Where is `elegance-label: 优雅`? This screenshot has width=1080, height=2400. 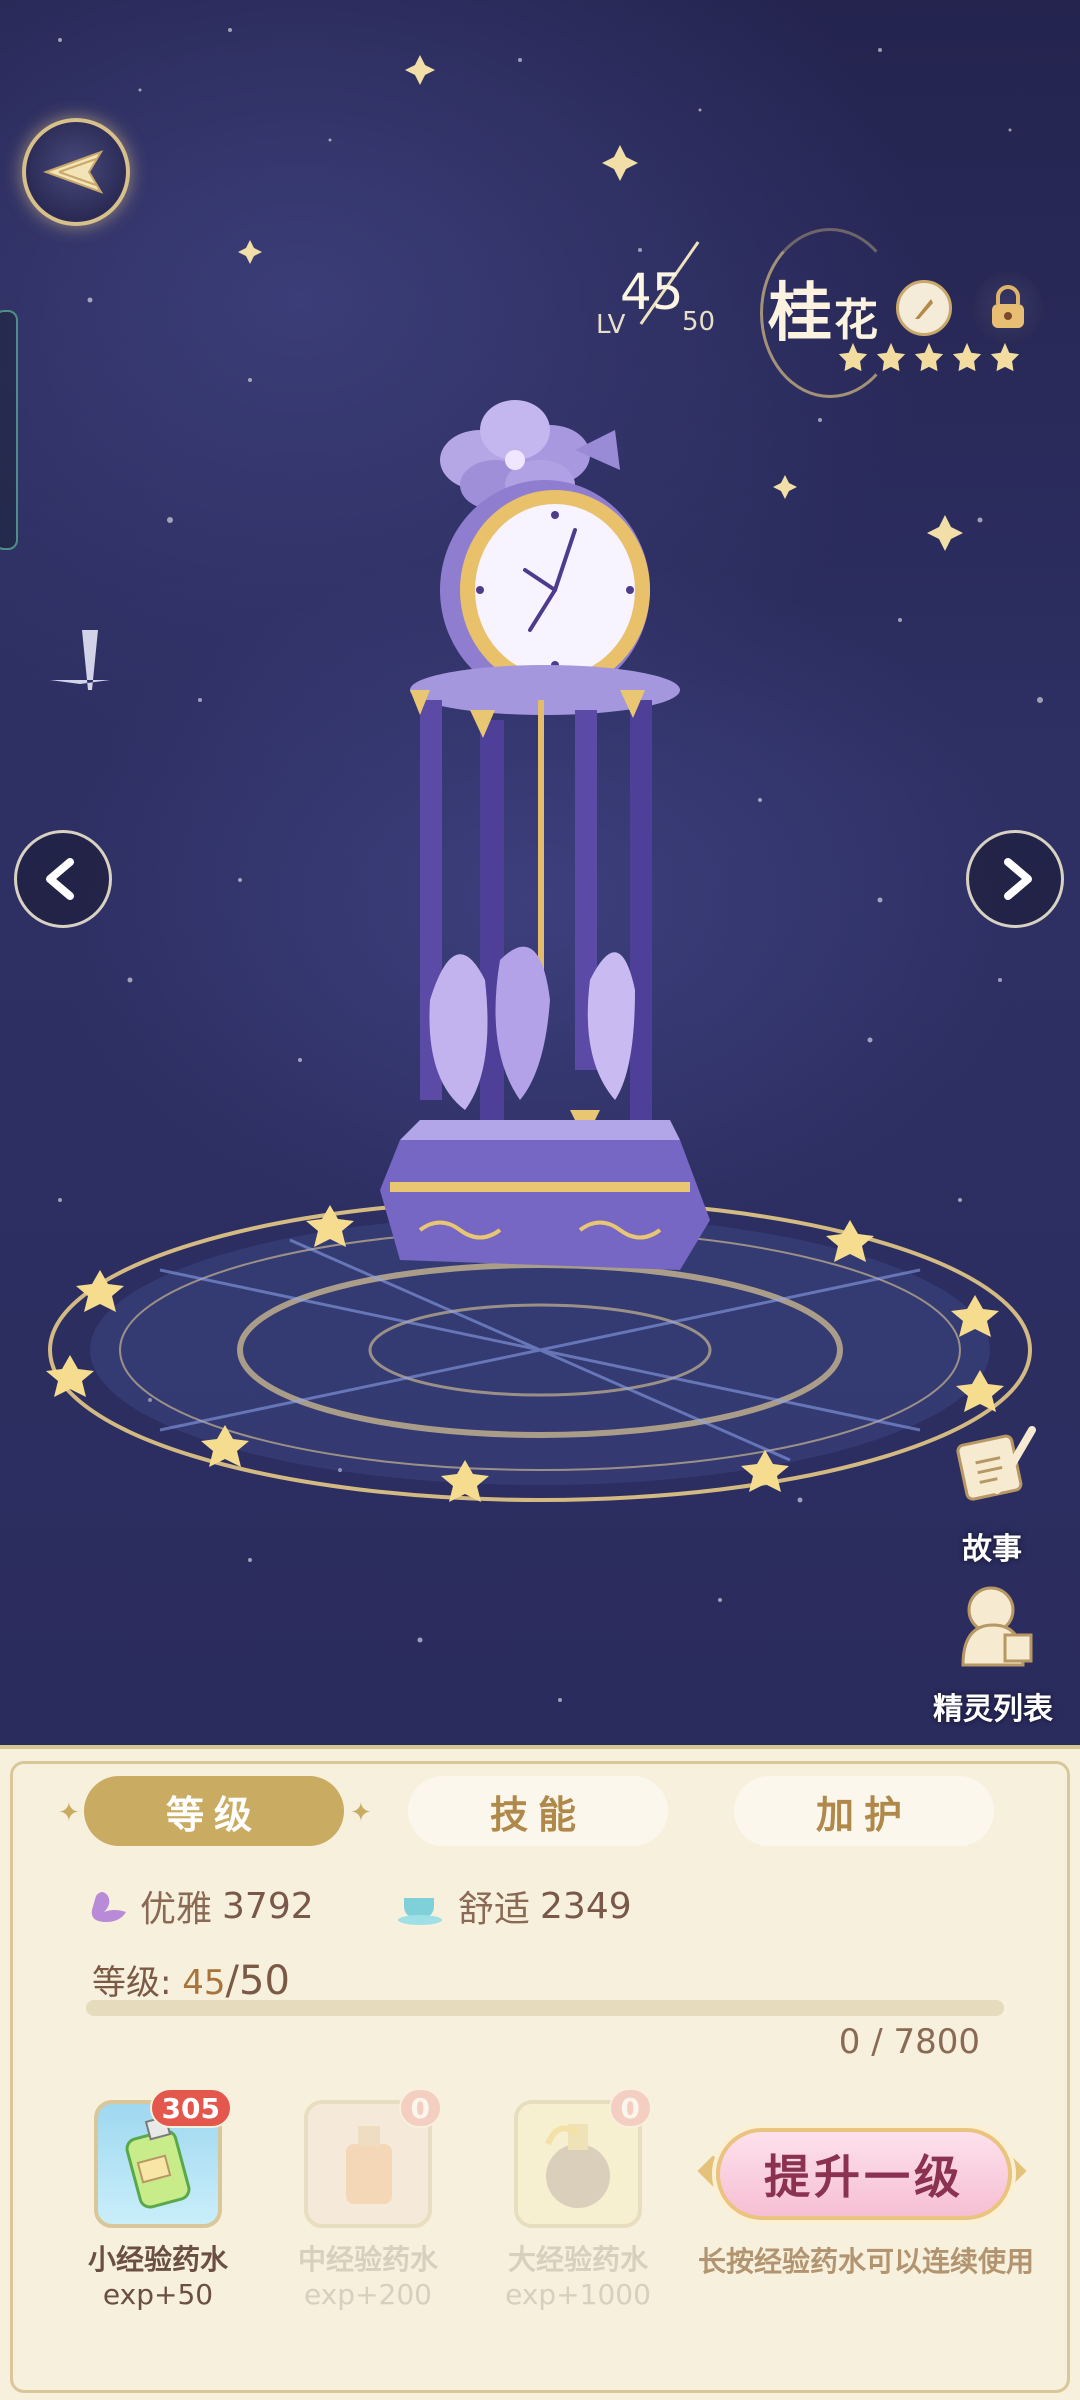
elegance-label: 优雅 is located at coordinates (176, 1909).